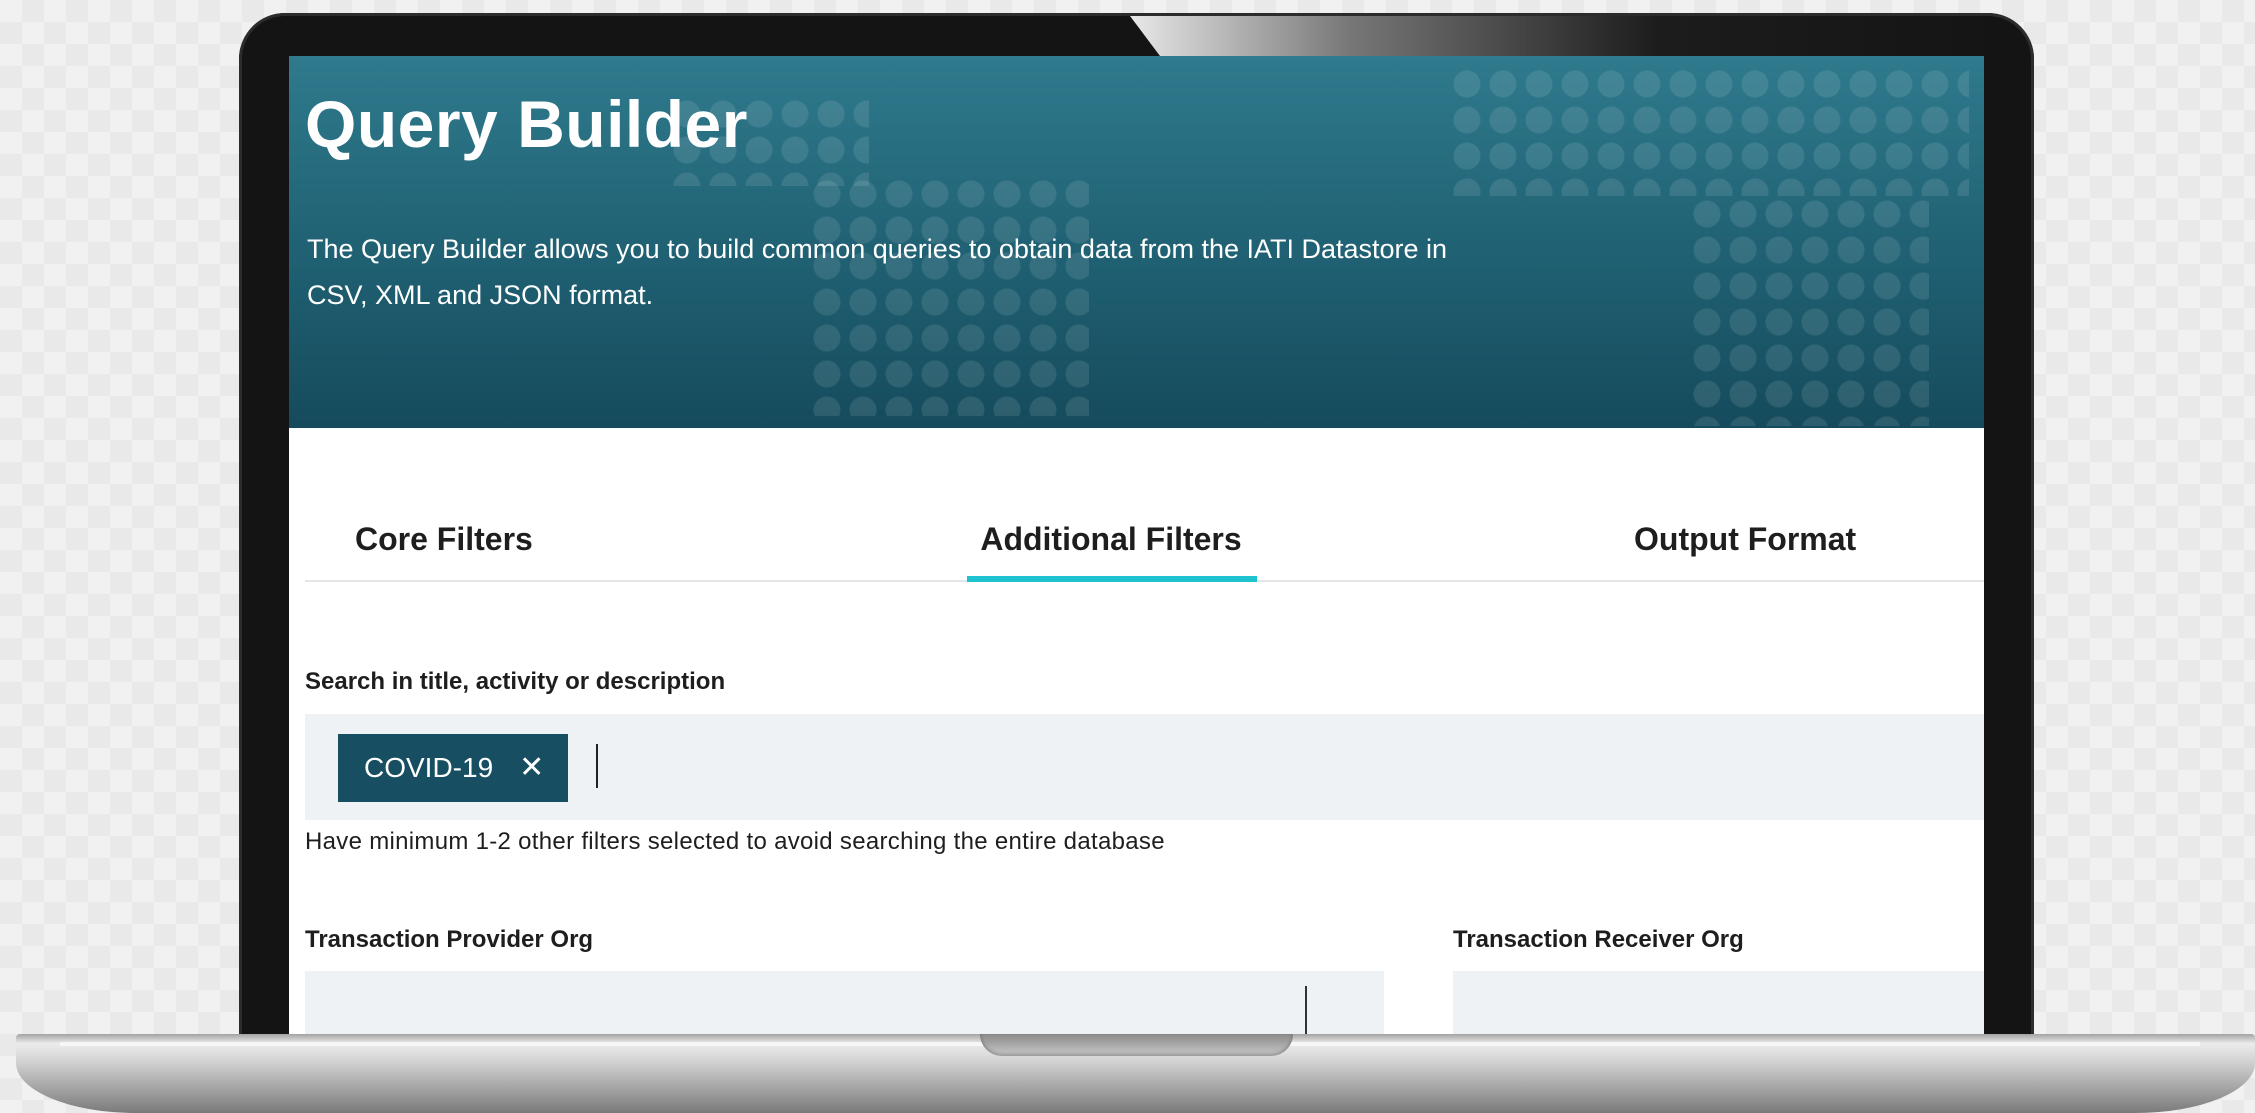 The width and height of the screenshot is (2255, 1113). I want to click on tab-additional-filters: Additional Filters, so click(1111, 545).